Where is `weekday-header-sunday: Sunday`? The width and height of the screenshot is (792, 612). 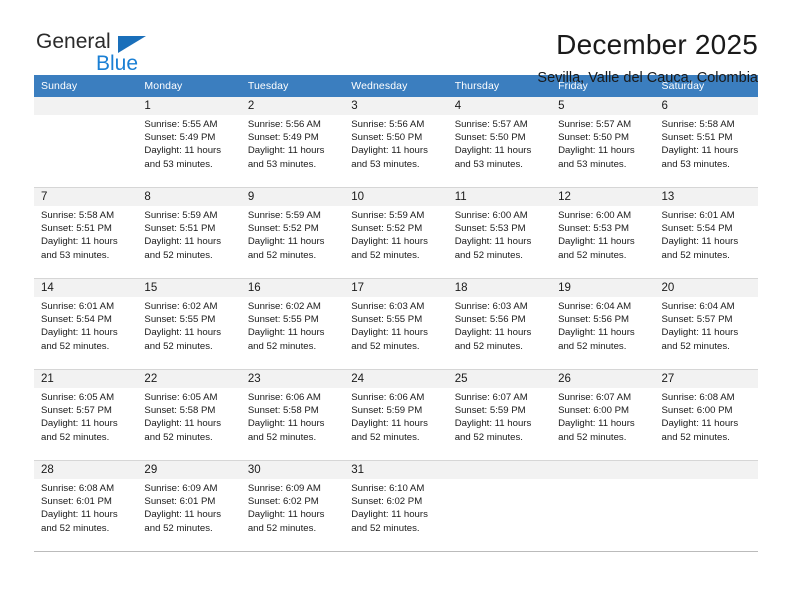
weekday-header-sunday: Sunday is located at coordinates (86, 86).